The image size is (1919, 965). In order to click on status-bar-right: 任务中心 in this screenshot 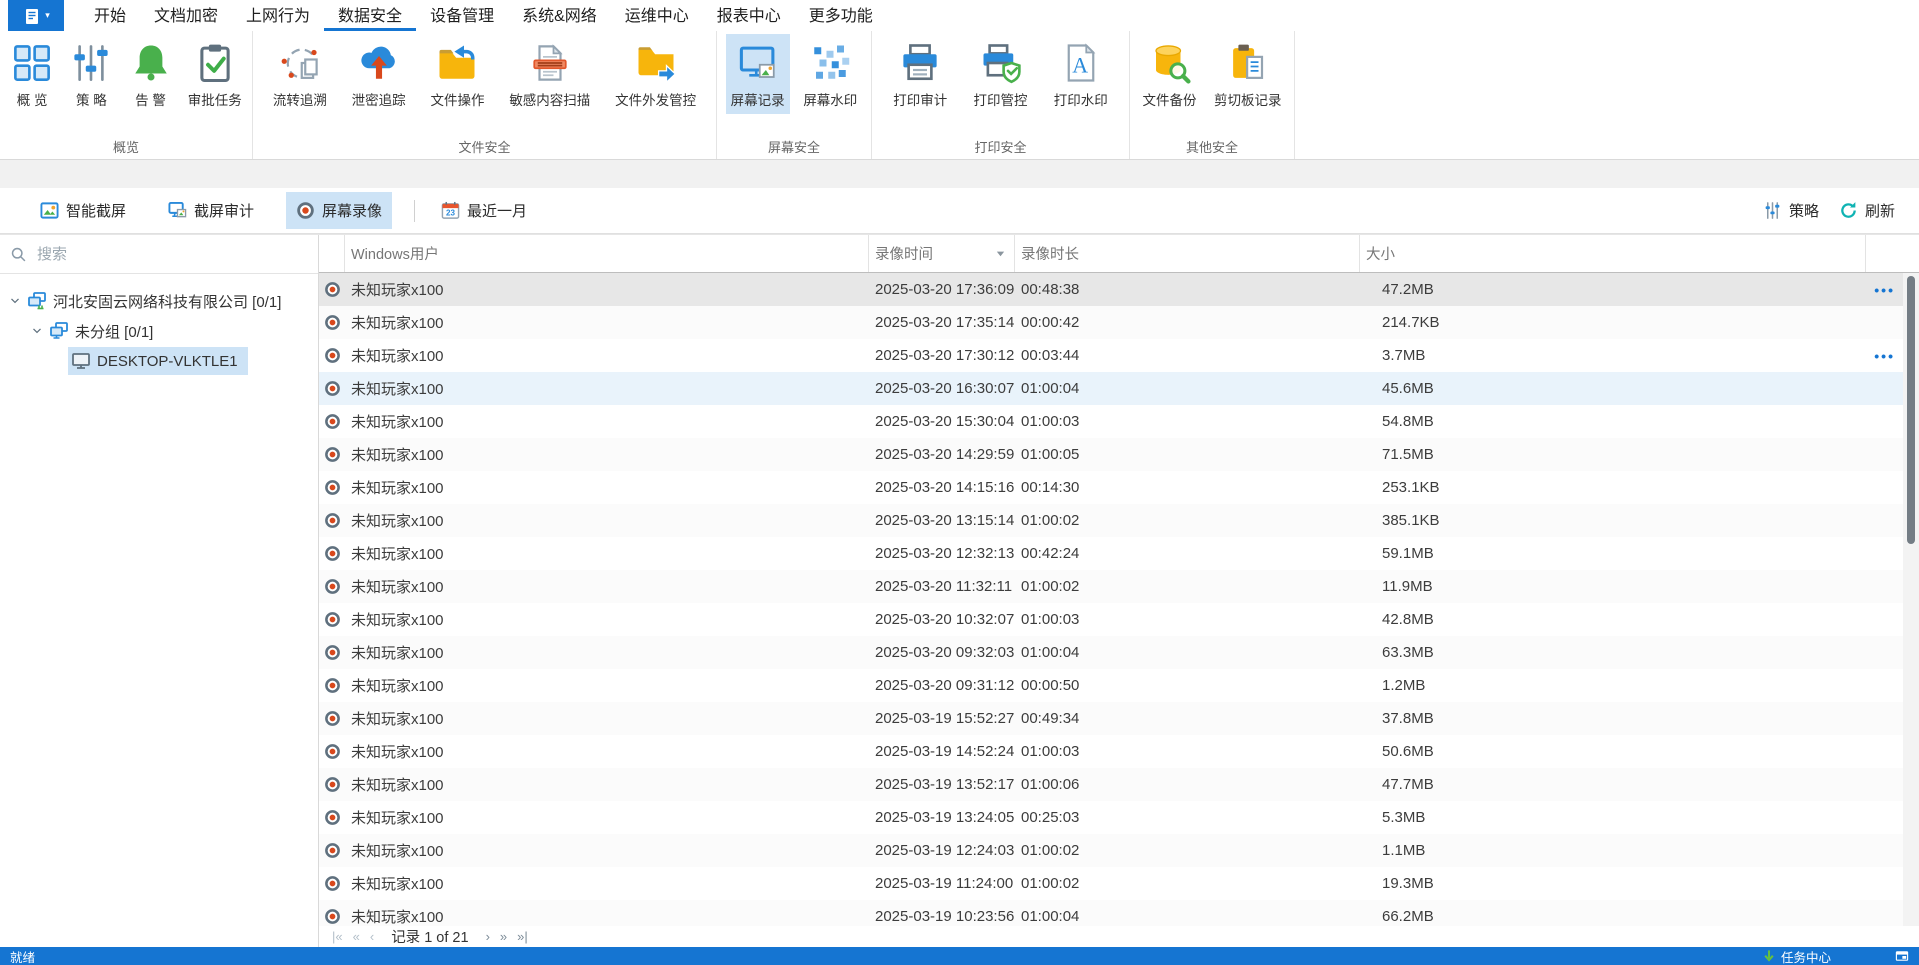, I will do `click(1835, 956)`.